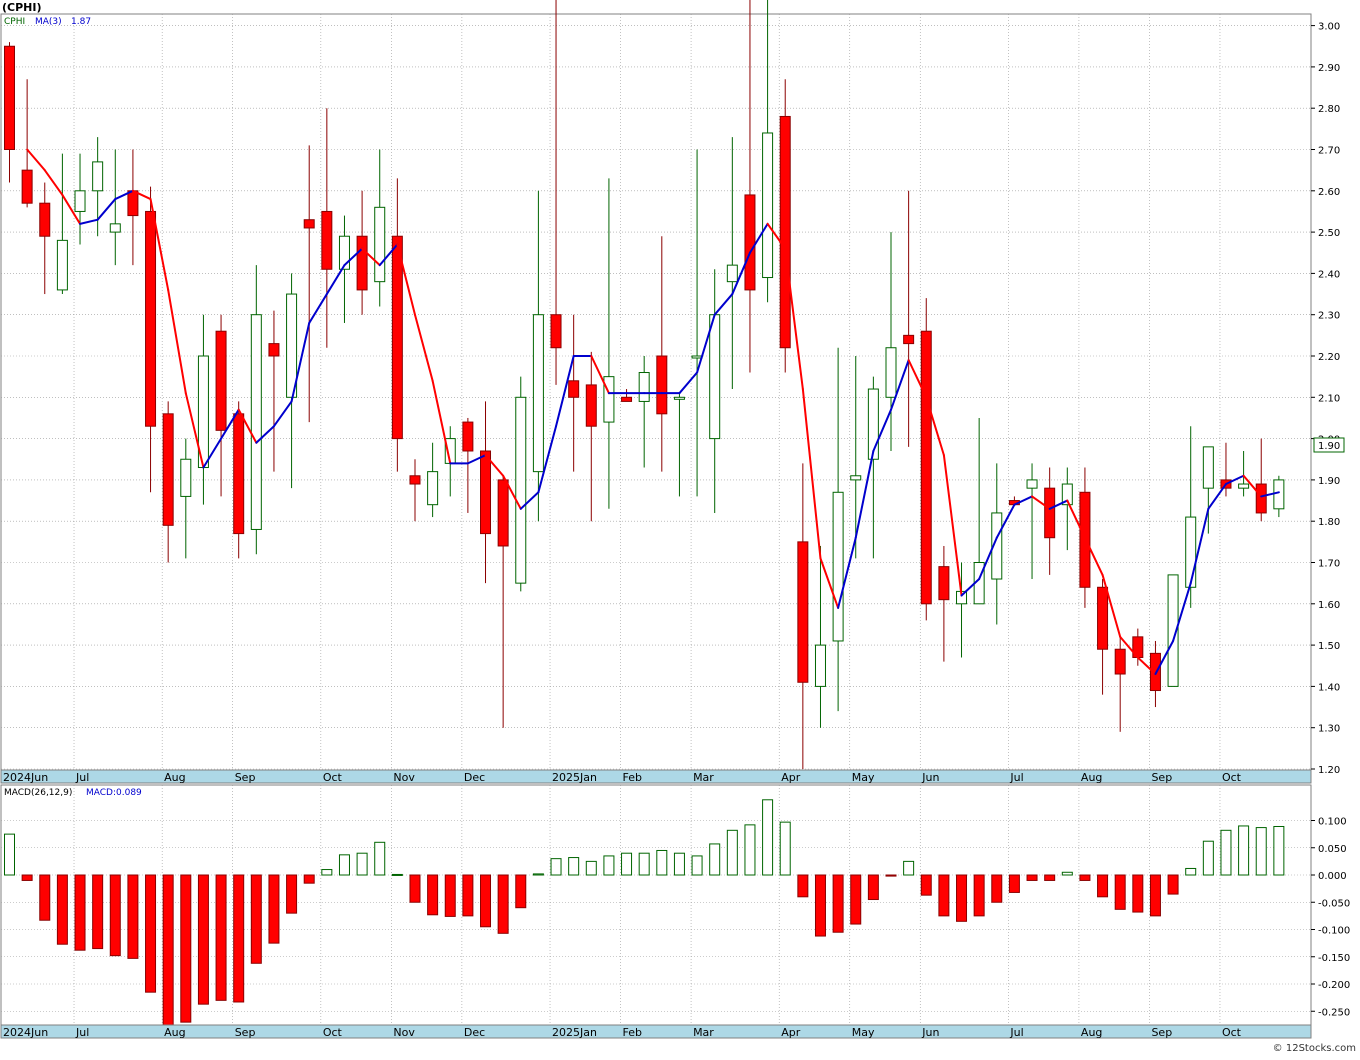 The image size is (1360, 1060). I want to click on price-tick-label: 2.60, so click(1329, 192).